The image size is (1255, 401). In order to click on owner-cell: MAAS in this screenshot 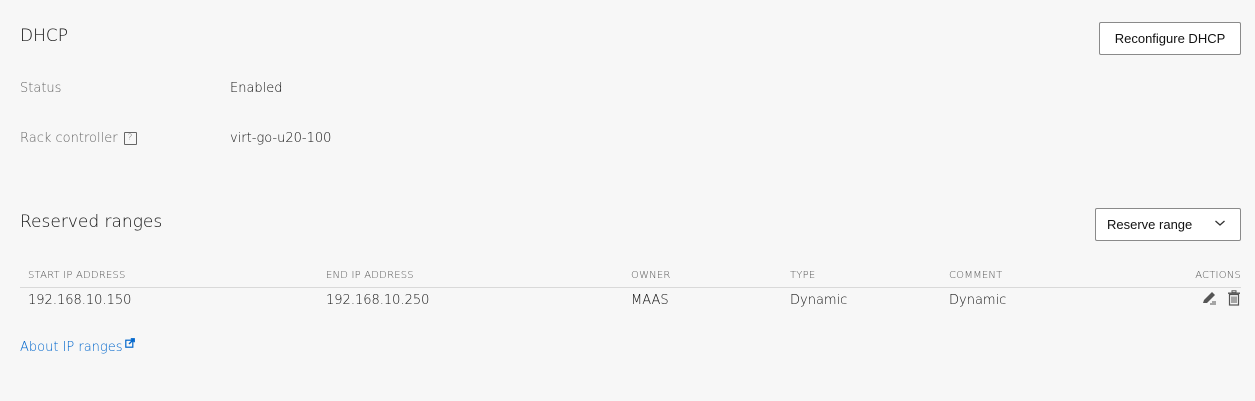, I will do `click(650, 300)`.